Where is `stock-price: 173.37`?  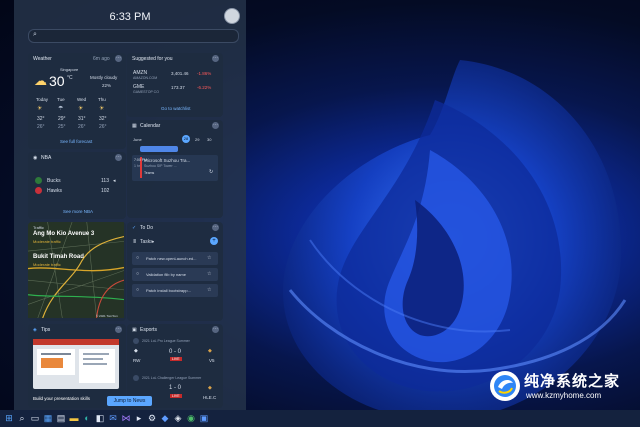 stock-price: 173.37 is located at coordinates (178, 87).